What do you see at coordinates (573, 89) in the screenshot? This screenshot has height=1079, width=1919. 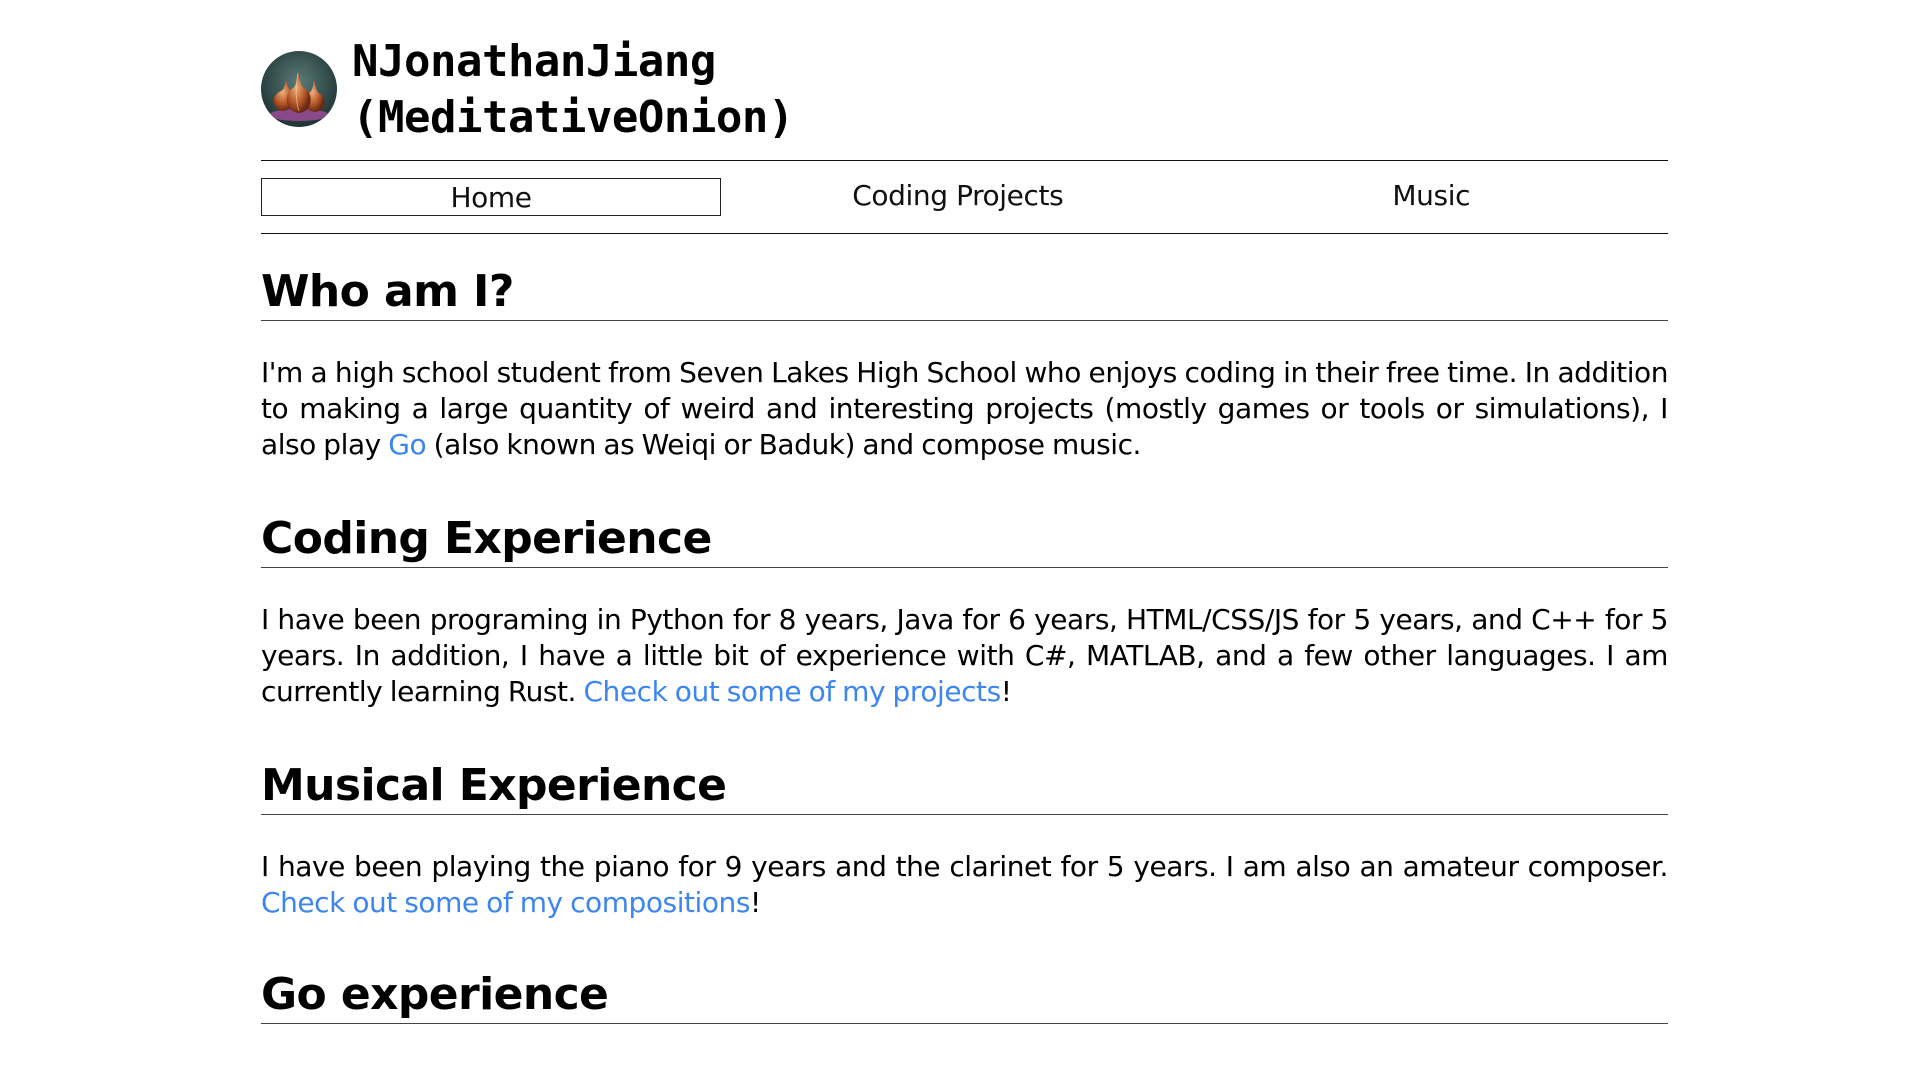 I see `site-title: NJonathanJiang (MeditativeOnion)` at bounding box center [573, 89].